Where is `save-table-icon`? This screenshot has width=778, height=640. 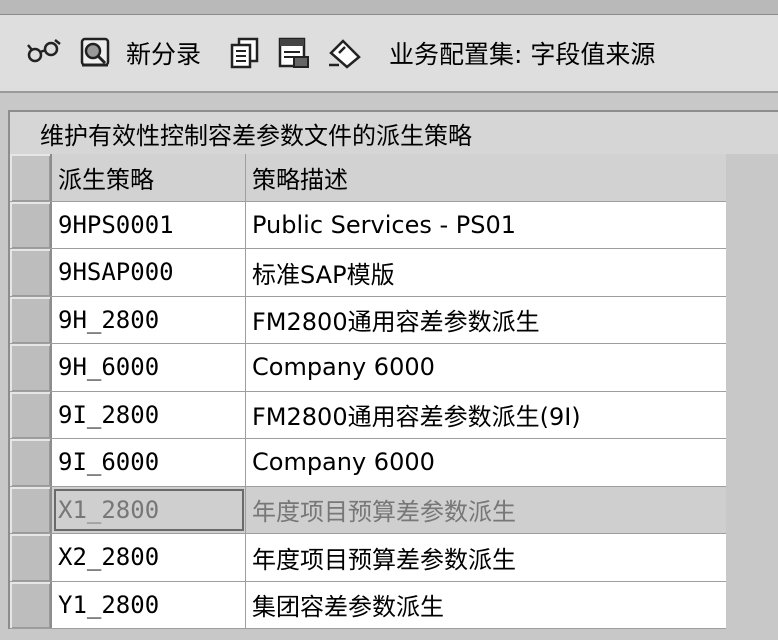 save-table-icon is located at coordinates (294, 53).